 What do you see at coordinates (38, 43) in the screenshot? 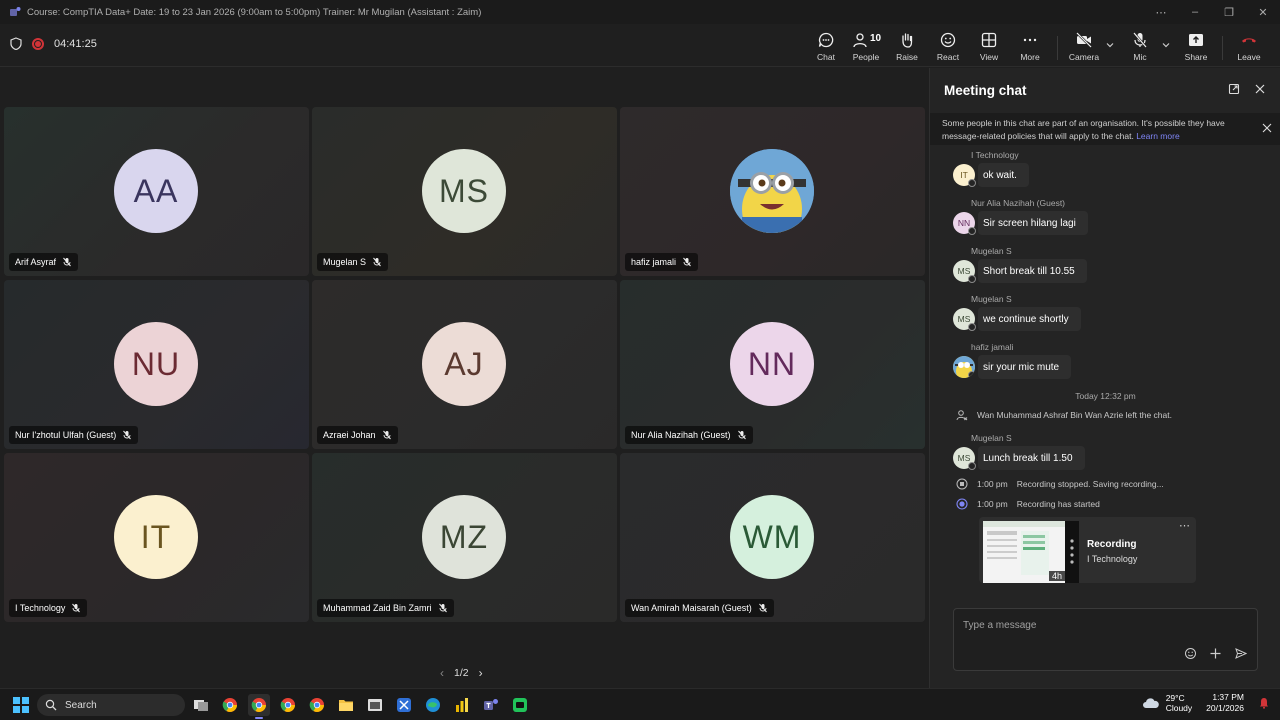
I see `recording-indicator-icon` at bounding box center [38, 43].